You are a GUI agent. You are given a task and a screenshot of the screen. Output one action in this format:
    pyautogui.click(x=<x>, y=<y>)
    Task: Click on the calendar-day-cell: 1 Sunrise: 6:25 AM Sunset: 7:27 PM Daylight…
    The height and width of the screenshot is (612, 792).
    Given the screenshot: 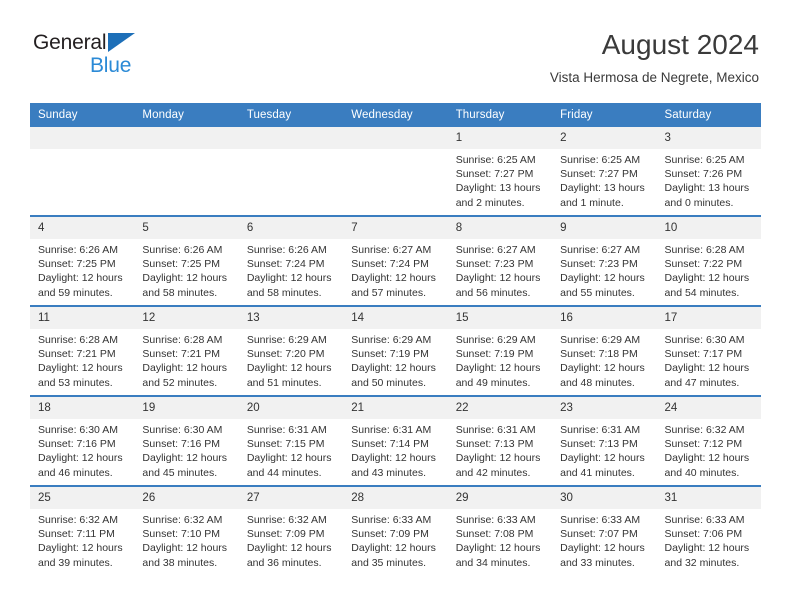 What is the action you would take?
    pyautogui.click(x=500, y=171)
    